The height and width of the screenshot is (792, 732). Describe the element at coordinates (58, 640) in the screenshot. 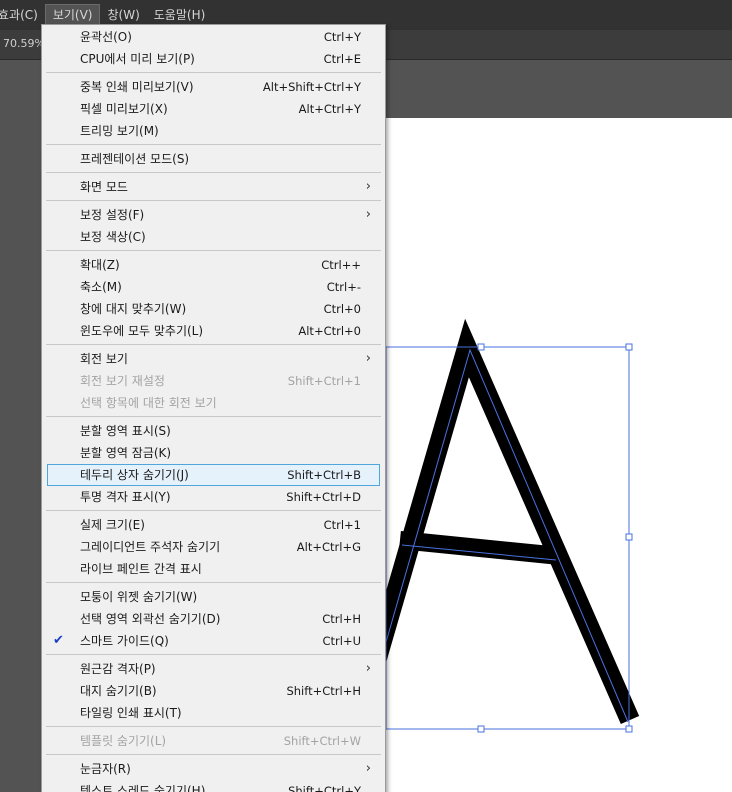

I see `checkmark-icon: ✔` at that location.